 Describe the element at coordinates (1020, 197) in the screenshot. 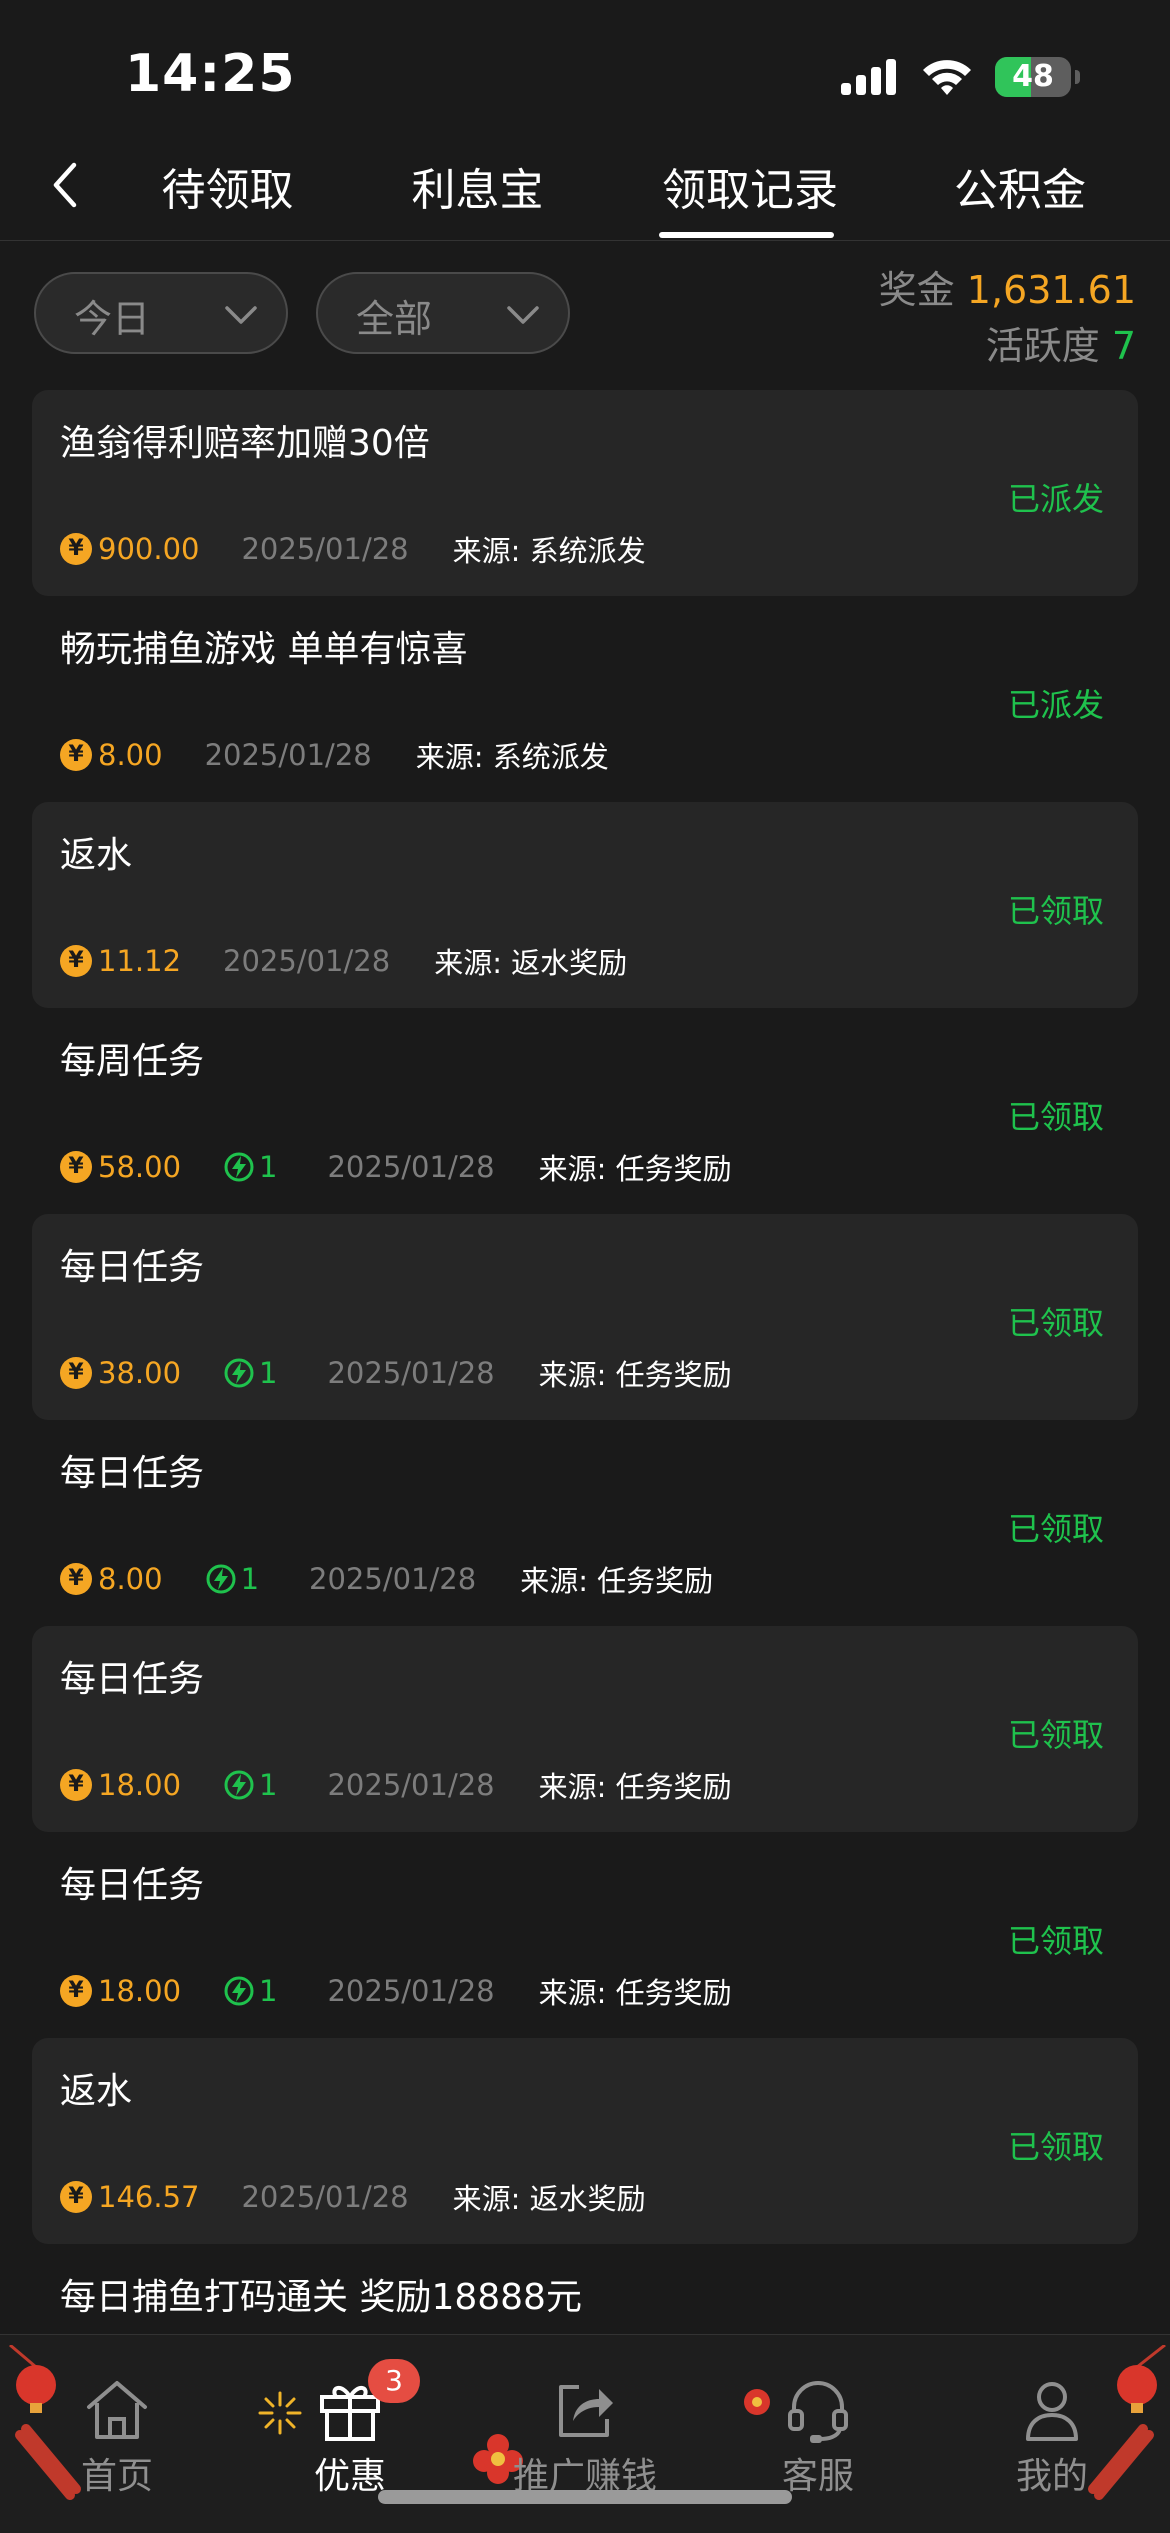

I see `tab-provident-fund: 公积金` at that location.